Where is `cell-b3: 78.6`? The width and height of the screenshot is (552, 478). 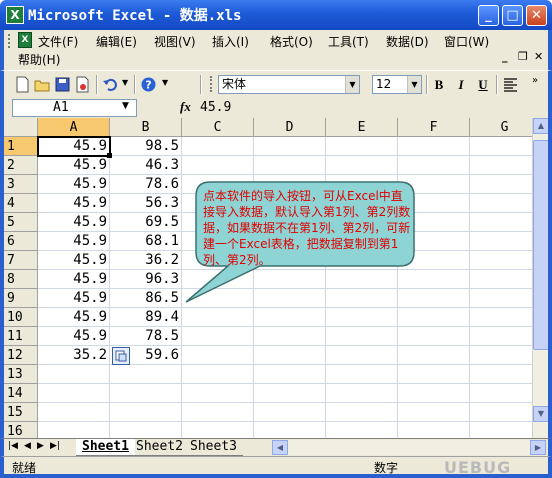 cell-b3: 78.6 is located at coordinates (146, 184).